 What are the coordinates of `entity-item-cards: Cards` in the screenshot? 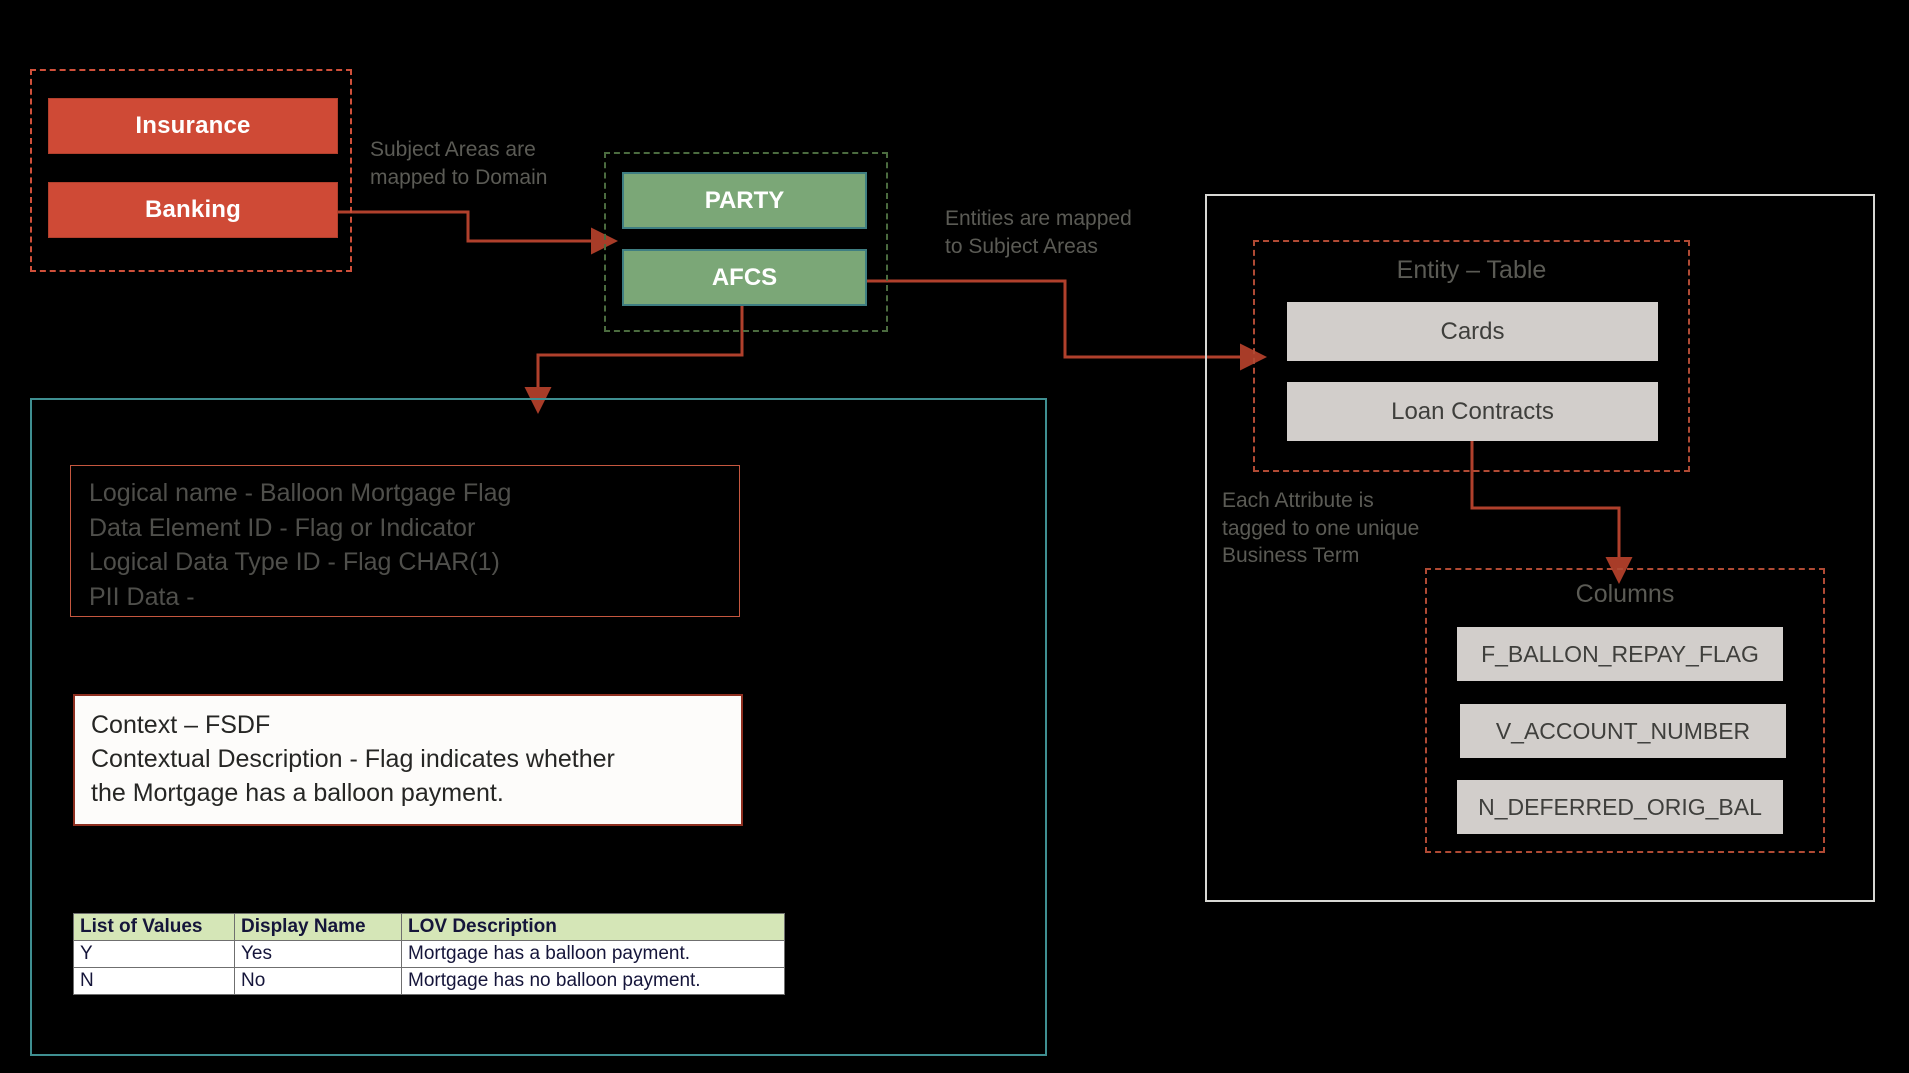 It's located at (1472, 331).